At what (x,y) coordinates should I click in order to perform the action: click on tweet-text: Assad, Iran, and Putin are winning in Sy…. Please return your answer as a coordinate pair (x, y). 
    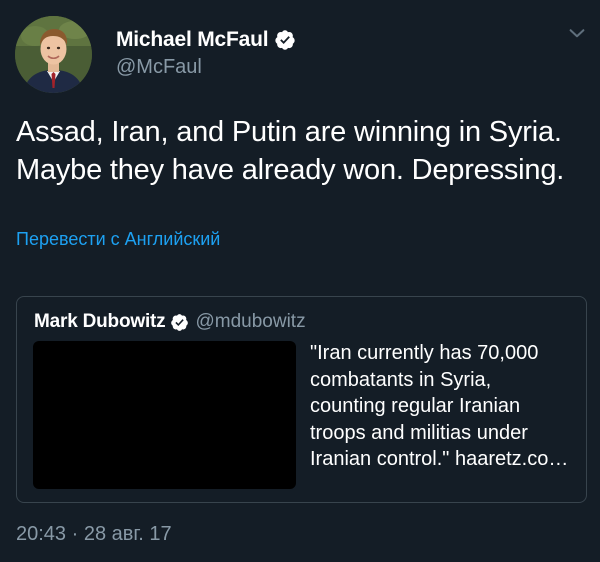
    Looking at the image, I should click on (290, 151).